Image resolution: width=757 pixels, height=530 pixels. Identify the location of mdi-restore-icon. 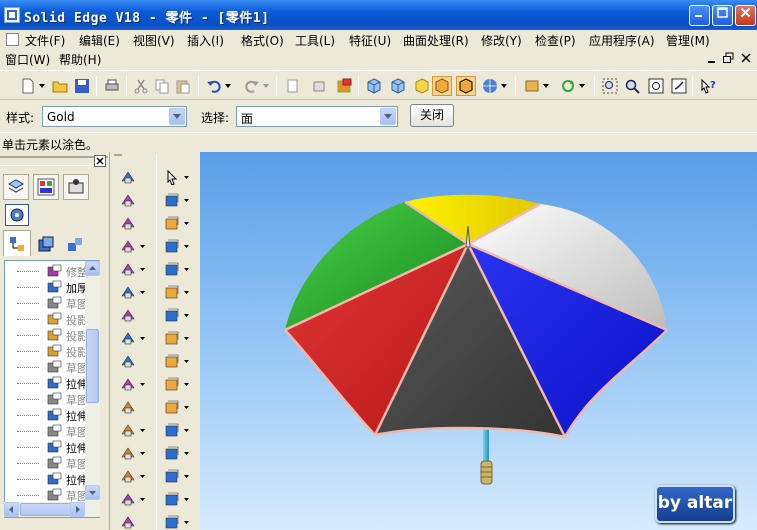
(729, 58).